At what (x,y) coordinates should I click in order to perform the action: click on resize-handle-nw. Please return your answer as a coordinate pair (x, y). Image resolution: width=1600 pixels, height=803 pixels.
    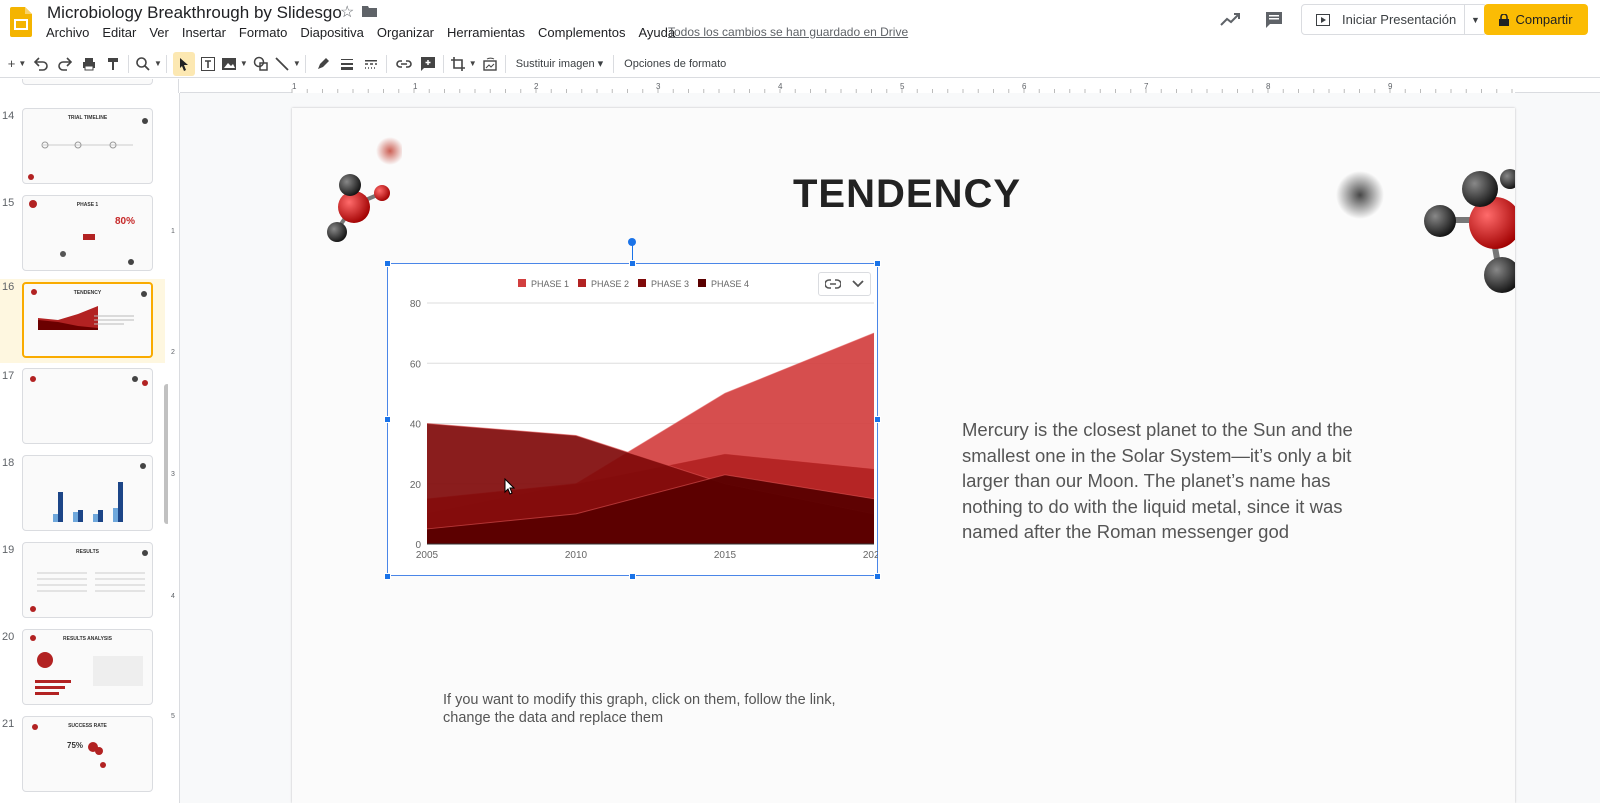
    Looking at the image, I should click on (387, 263).